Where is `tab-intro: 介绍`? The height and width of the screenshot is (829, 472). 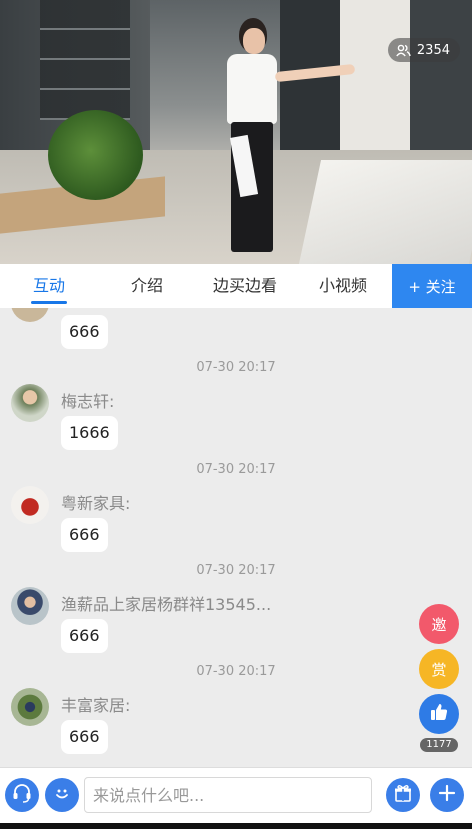
tab-intro: 介绍 is located at coordinates (147, 286).